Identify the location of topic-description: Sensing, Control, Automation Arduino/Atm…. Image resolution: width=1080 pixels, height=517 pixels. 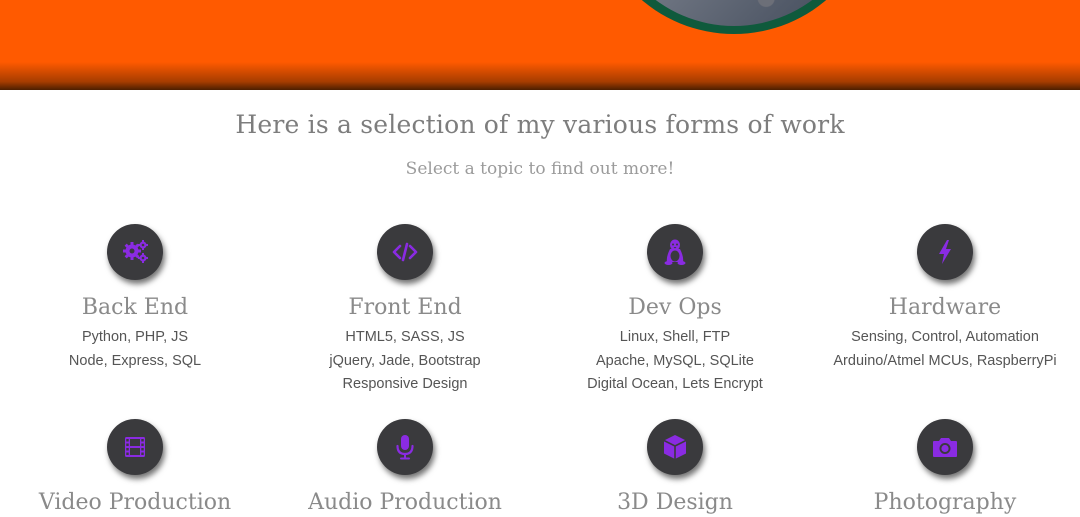
(945, 349).